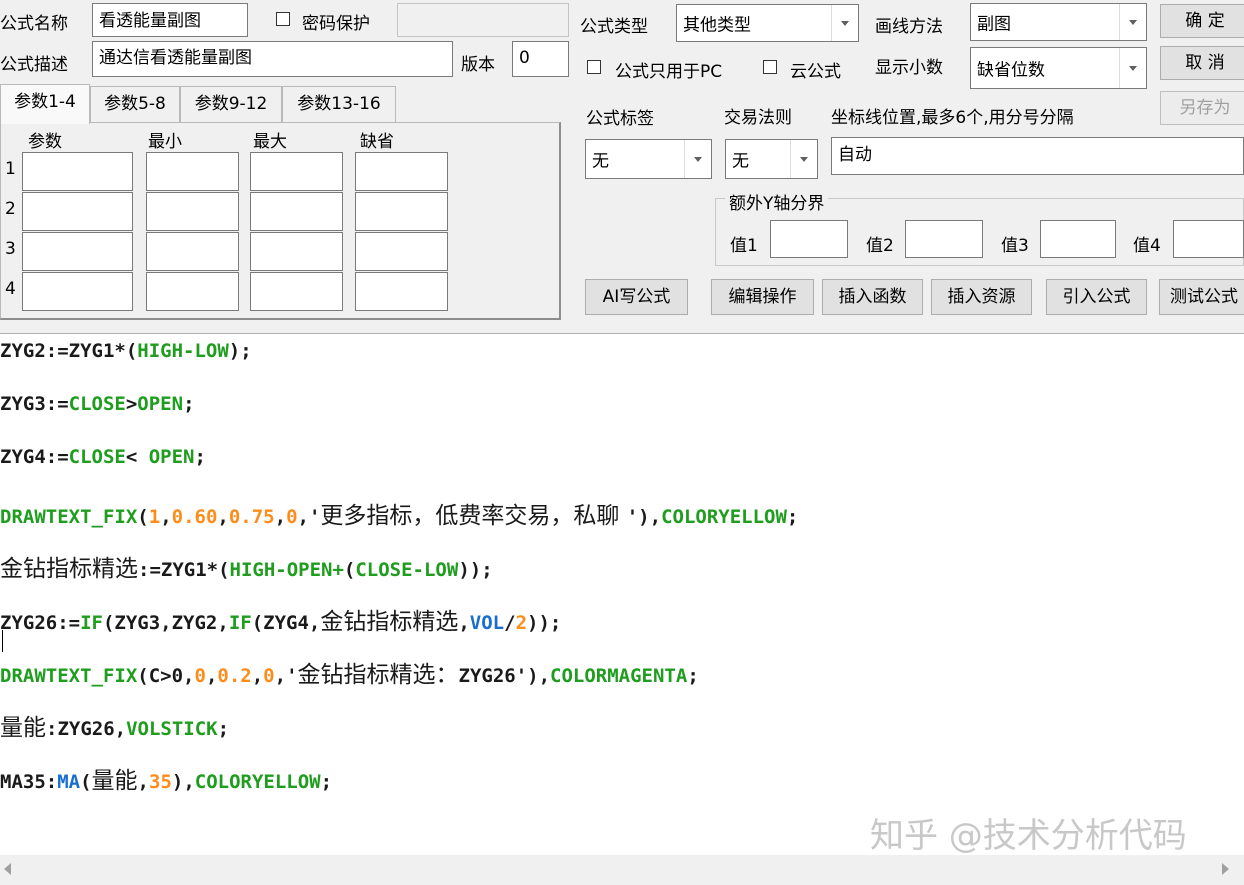 The height and width of the screenshot is (885, 1244). Describe the element at coordinates (1037, 156) in the screenshot. I see `coord-line-input: 自动` at that location.